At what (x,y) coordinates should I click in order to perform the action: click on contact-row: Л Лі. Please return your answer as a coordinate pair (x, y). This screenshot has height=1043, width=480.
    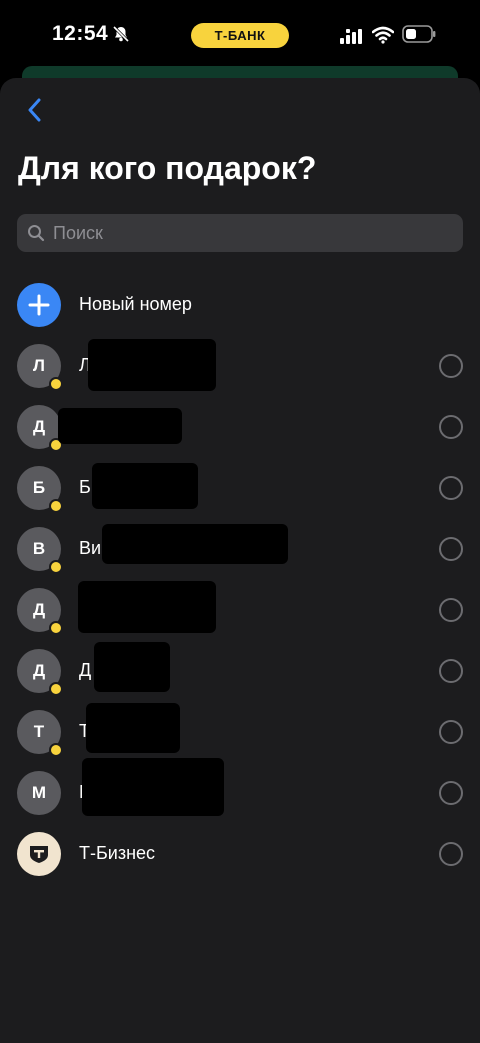
    Looking at the image, I should click on (240, 365).